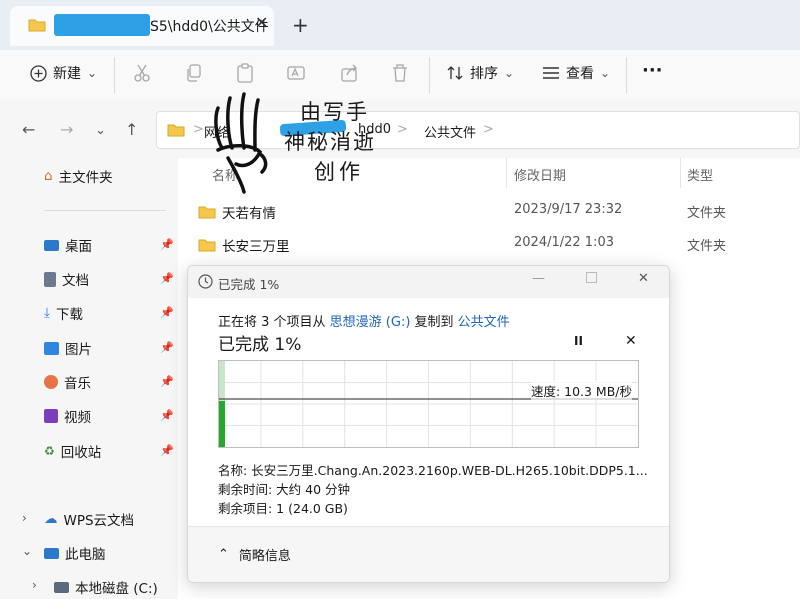  Describe the element at coordinates (484, 74) in the screenshot. I see `sort-label: 排序` at that location.